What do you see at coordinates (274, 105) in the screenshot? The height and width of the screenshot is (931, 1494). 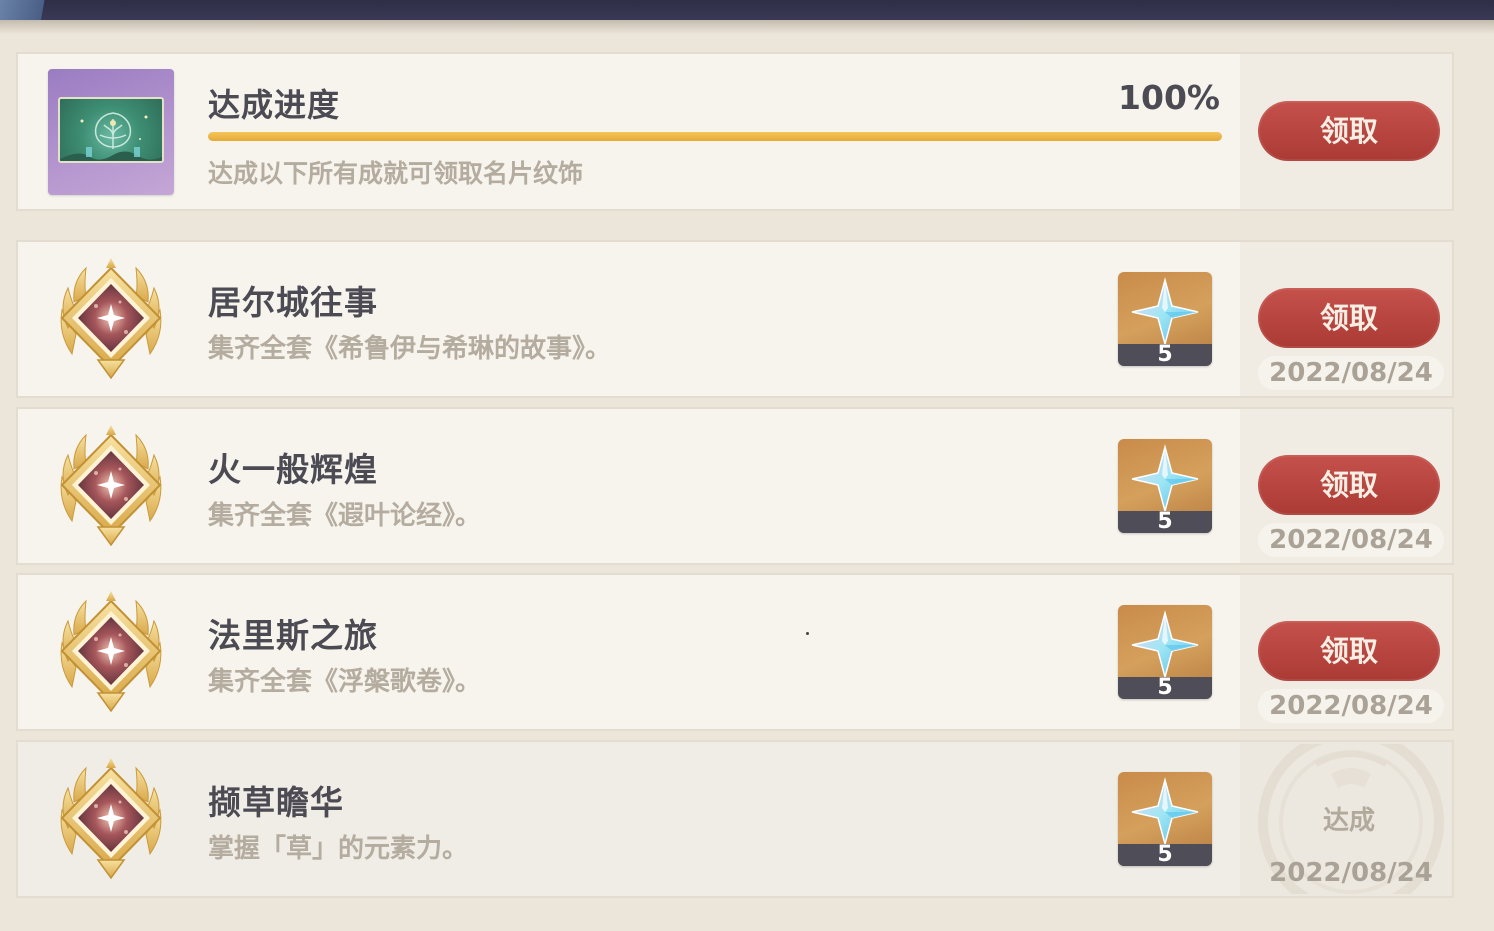 I see `progress-title: 达成进度` at bounding box center [274, 105].